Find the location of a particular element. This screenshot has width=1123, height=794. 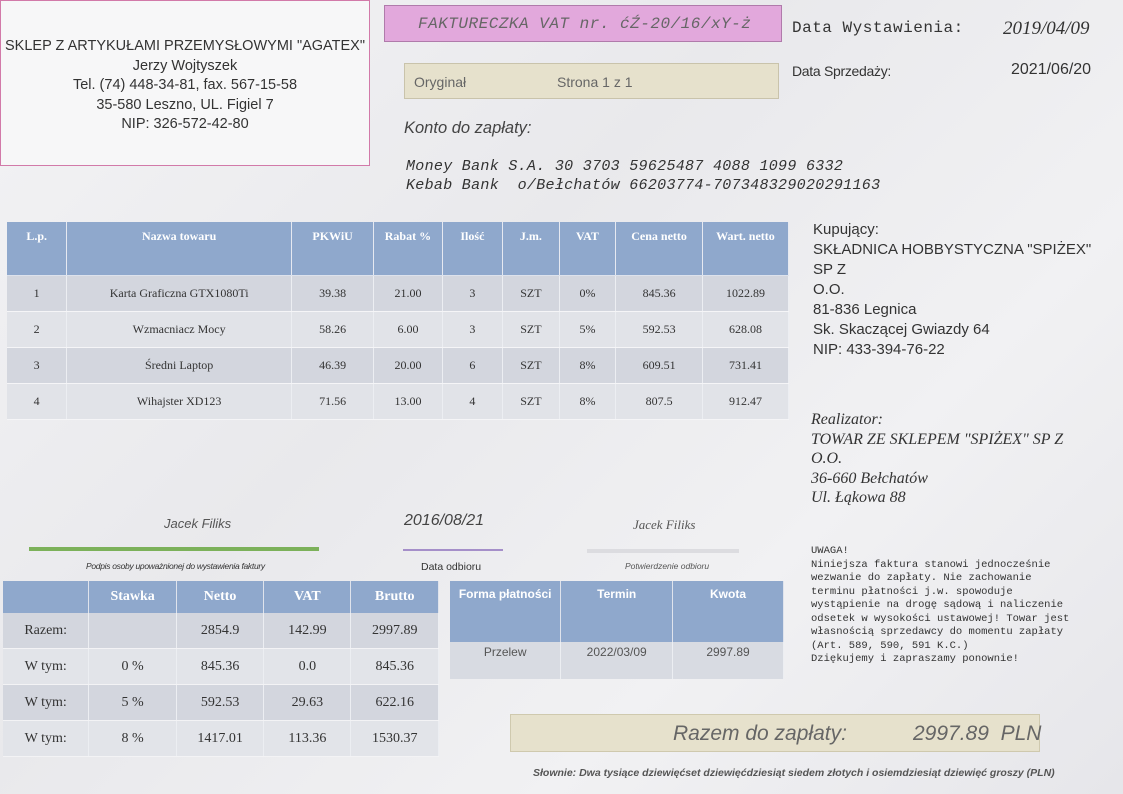

table-row: Razem: 2854.9 142.99 2997.89 is located at coordinates (221, 631).